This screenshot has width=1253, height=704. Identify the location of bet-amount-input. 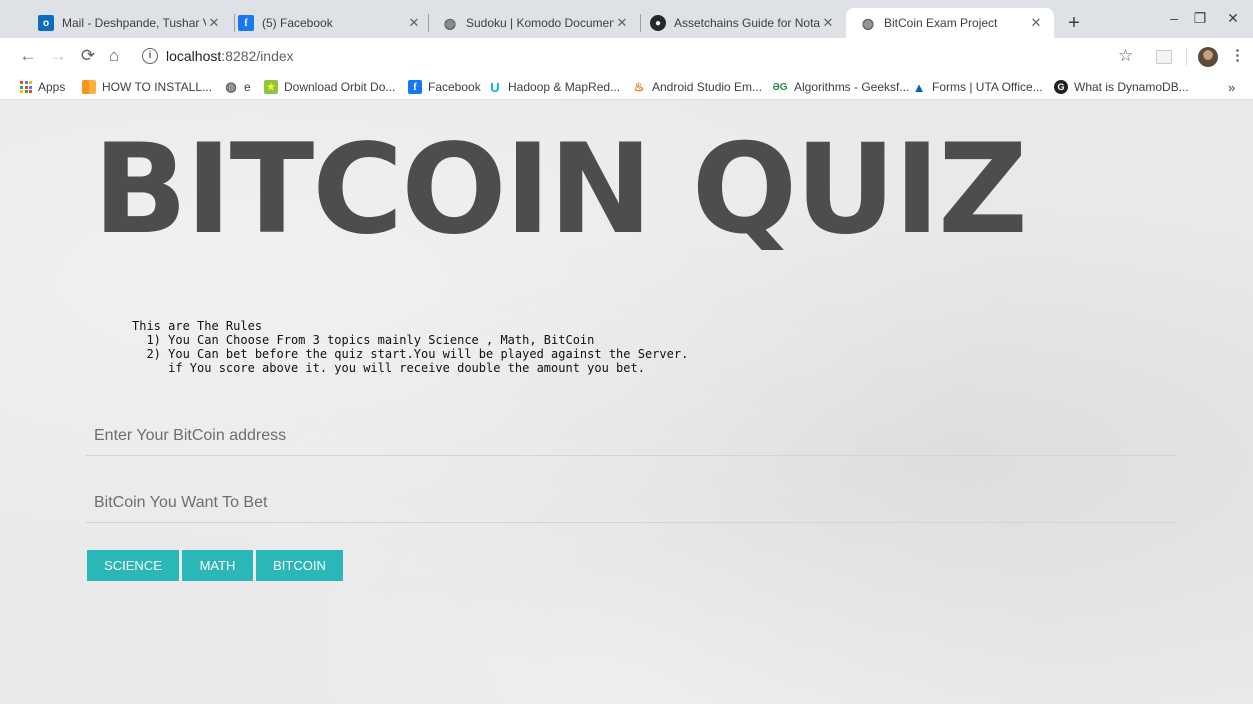
(631, 503).